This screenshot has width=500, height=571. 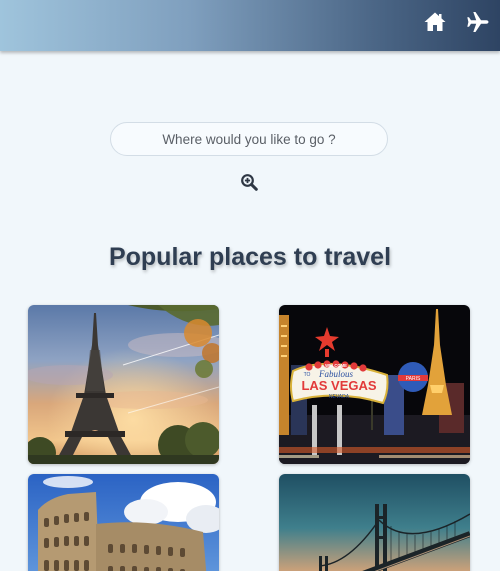 I want to click on sign-state-text: NEVADA, so click(x=339, y=397).